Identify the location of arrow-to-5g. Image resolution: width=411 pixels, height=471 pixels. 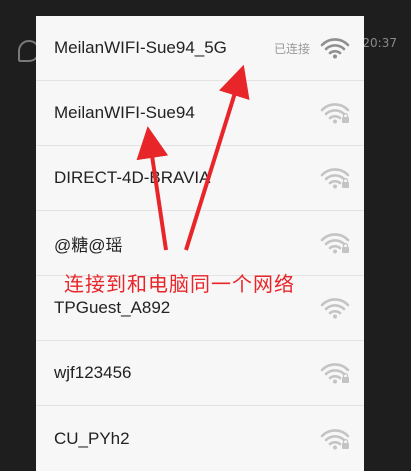
(217, 157).